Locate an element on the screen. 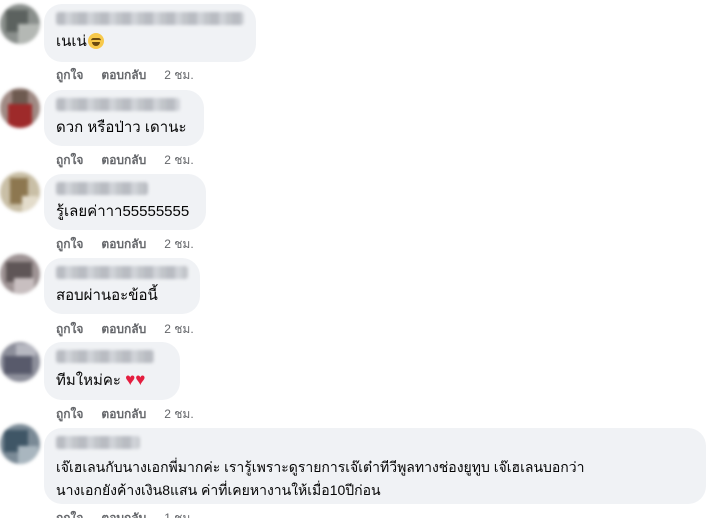 This screenshot has width=710, height=518. comment-bubble: ทีมใหม่คะ ♥♥ is located at coordinates (112, 371).